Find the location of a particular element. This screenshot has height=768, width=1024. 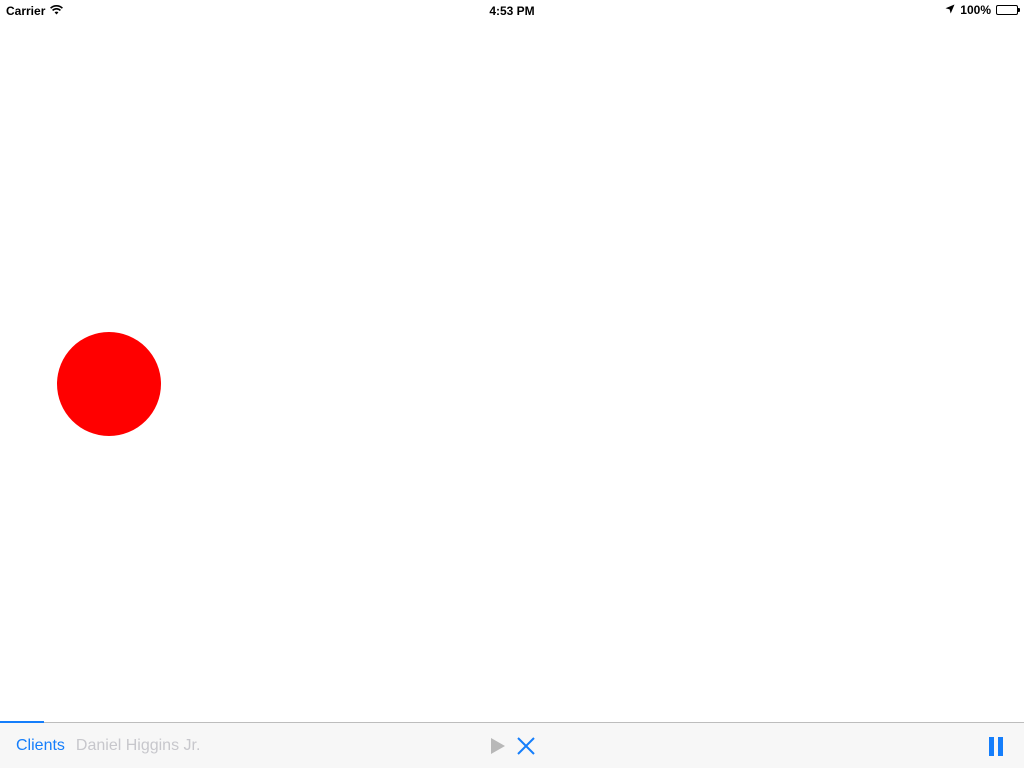

status-bar: Carrier 4:53 PM 100% is located at coordinates (512, 10).